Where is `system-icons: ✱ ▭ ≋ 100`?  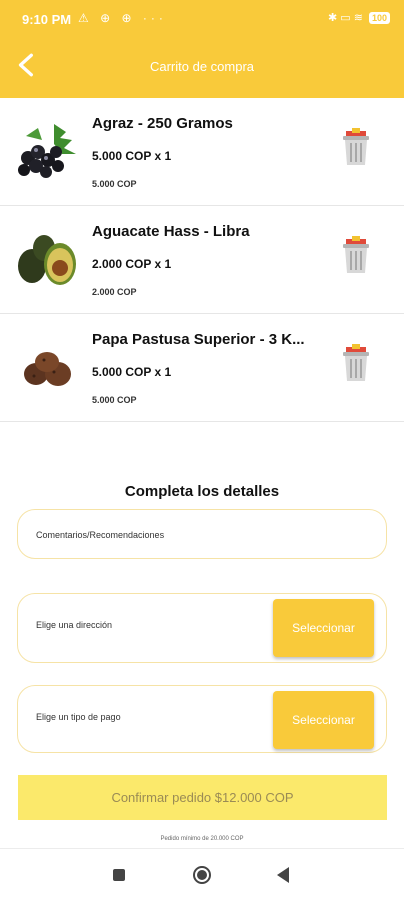 system-icons: ✱ ▭ ≋ 100 is located at coordinates (359, 17).